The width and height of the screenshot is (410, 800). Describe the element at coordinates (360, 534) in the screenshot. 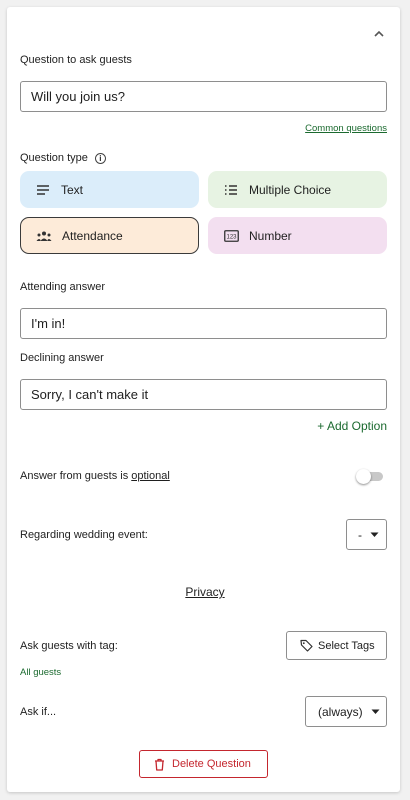

I see `wedding-event-value: -` at that location.